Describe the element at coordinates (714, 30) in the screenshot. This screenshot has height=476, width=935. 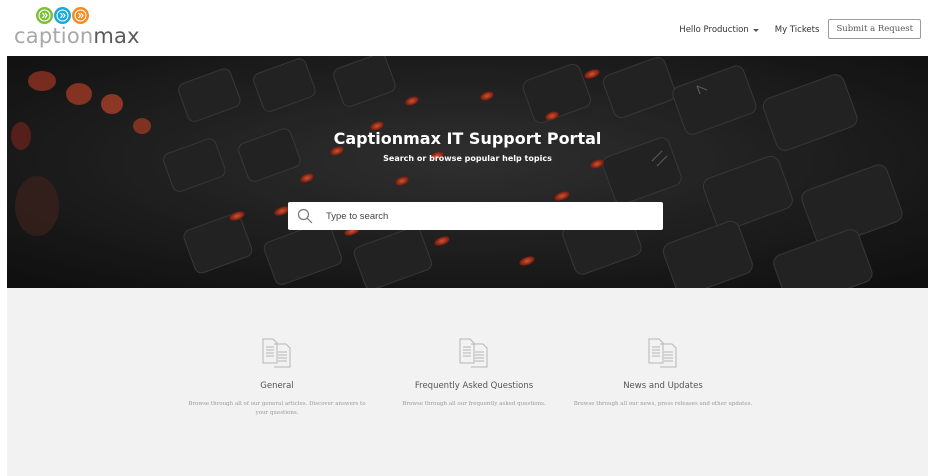
I see `user-menu-label: Hello Production` at that location.